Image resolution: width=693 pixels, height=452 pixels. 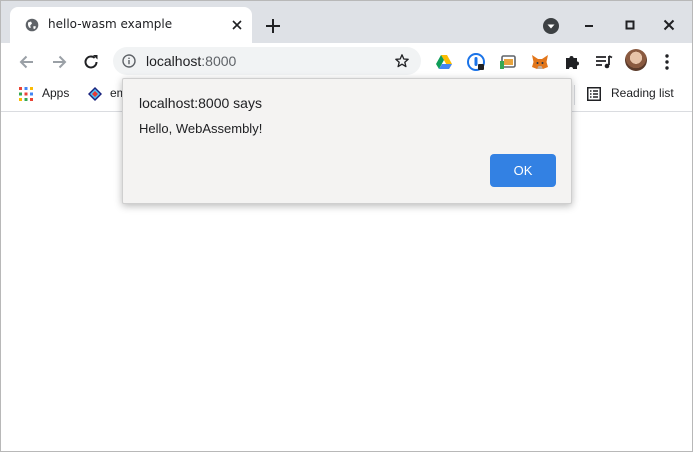 What do you see at coordinates (669, 25) in the screenshot?
I see `window-close-icon` at bounding box center [669, 25].